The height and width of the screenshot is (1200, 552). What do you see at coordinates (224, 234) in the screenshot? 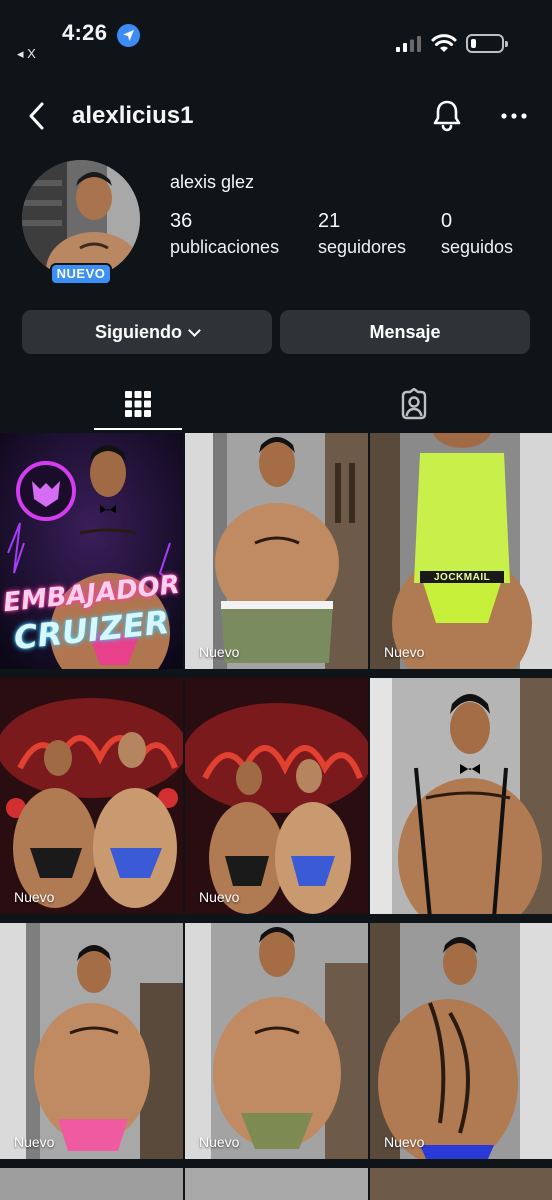
I see `stat-posts: 36 publicaciones` at bounding box center [224, 234].